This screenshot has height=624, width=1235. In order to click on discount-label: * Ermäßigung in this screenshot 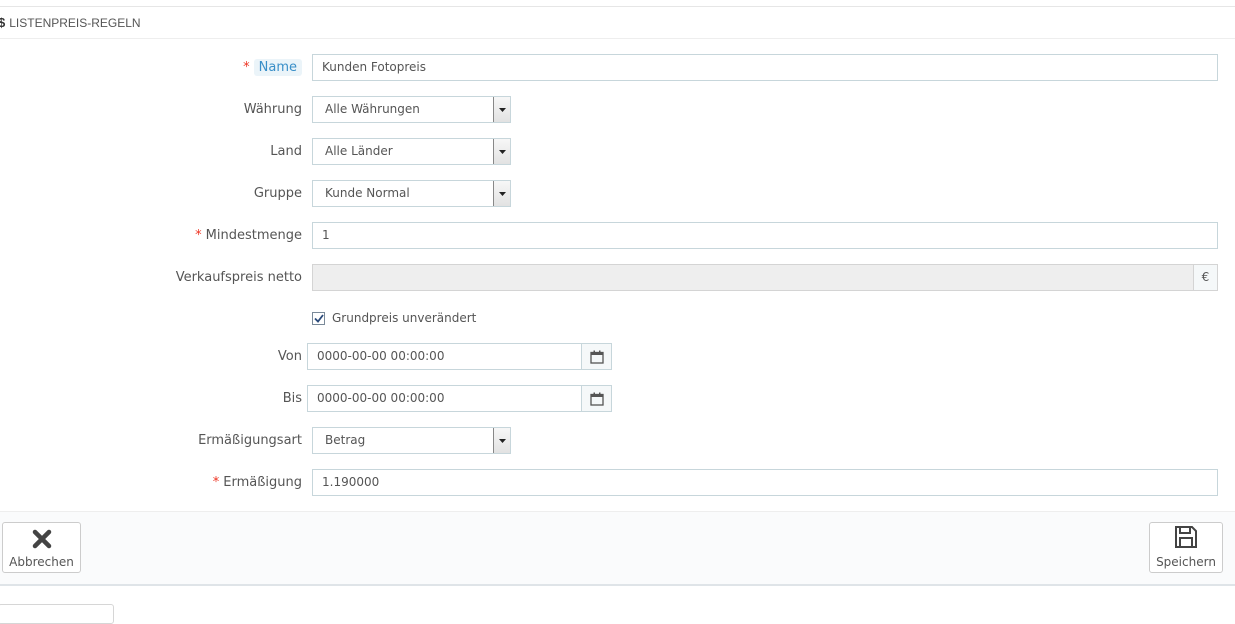, I will do `click(257, 483)`.